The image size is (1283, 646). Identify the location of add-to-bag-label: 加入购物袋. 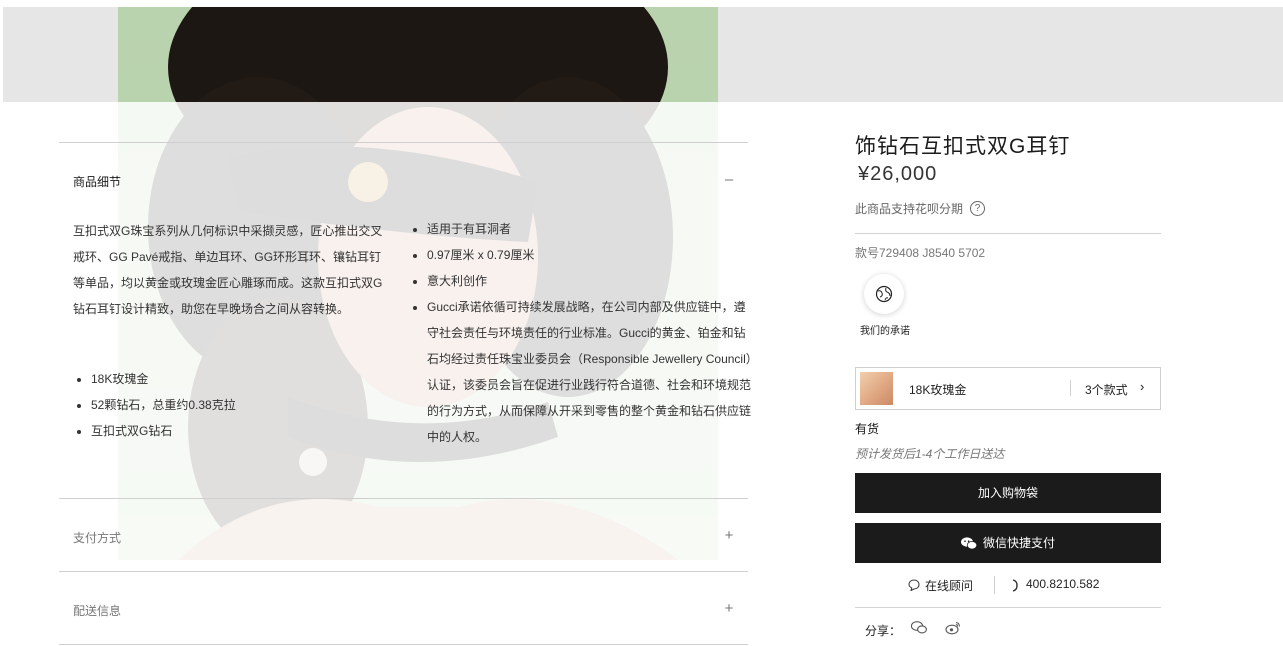
(1007, 493).